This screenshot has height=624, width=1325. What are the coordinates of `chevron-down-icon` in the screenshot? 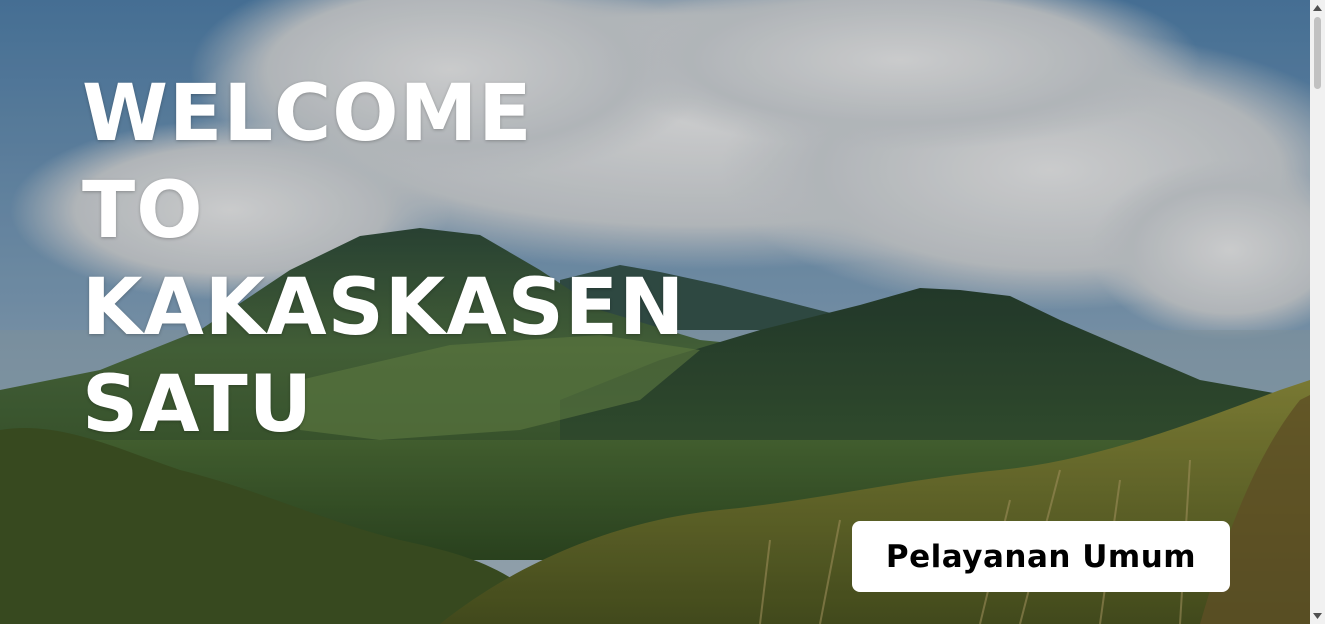 It's located at (1317, 616).